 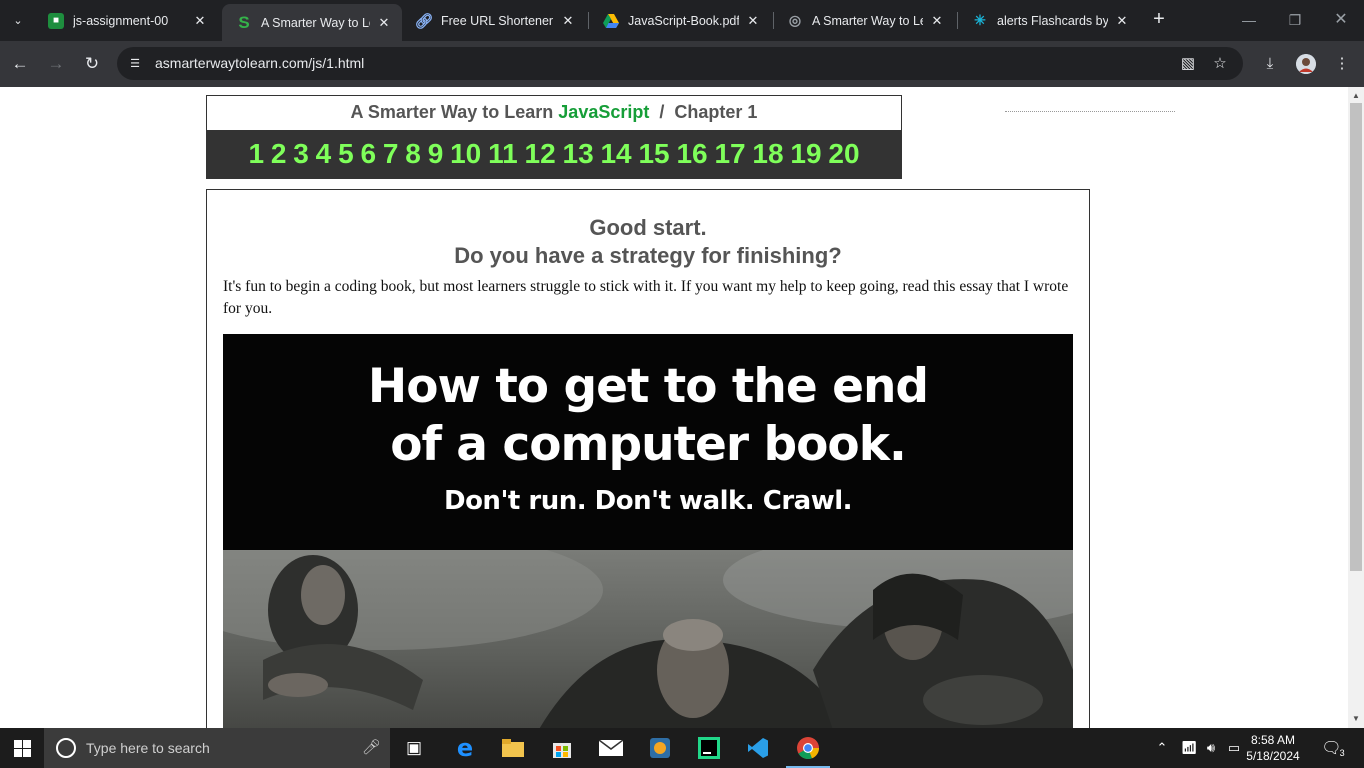 I want to click on banner-headline-line1: How to get to the end, so click(x=648, y=386).